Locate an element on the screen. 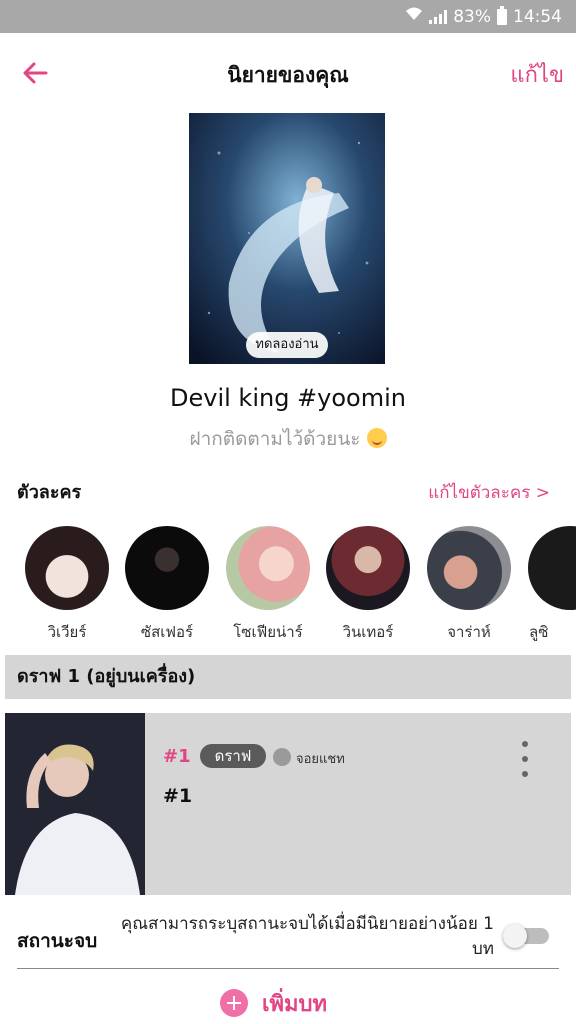 Image resolution: width=576 pixels, height=1024 pixels. story-title: Devil king #yoomin is located at coordinates (288, 398).